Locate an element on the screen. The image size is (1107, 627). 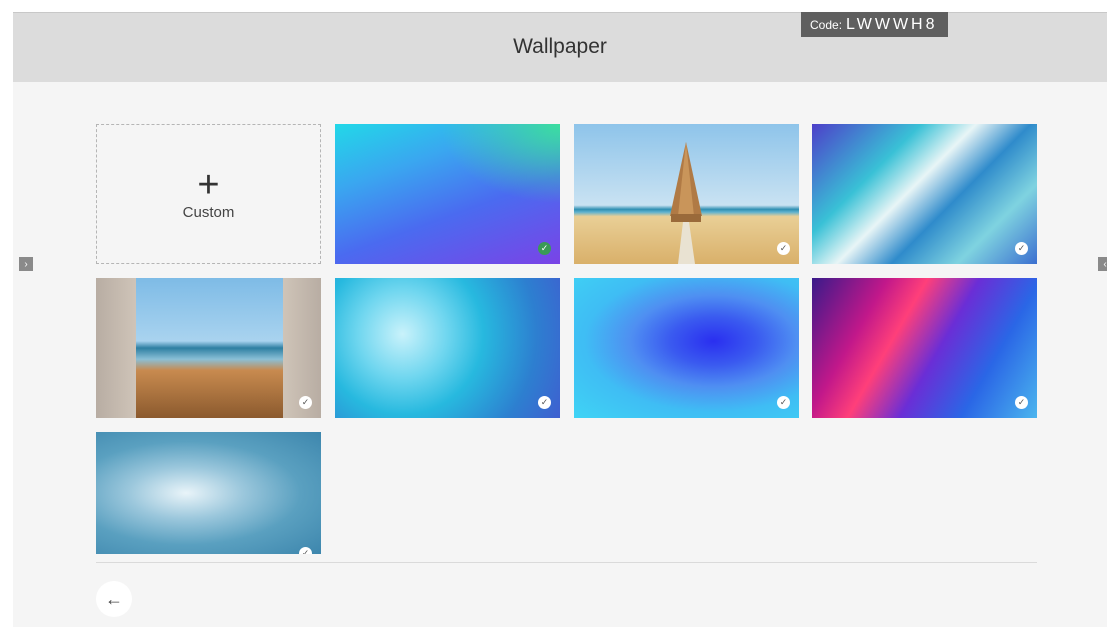
custom-wallpaper-tile: + Custom is located at coordinates (208, 194).